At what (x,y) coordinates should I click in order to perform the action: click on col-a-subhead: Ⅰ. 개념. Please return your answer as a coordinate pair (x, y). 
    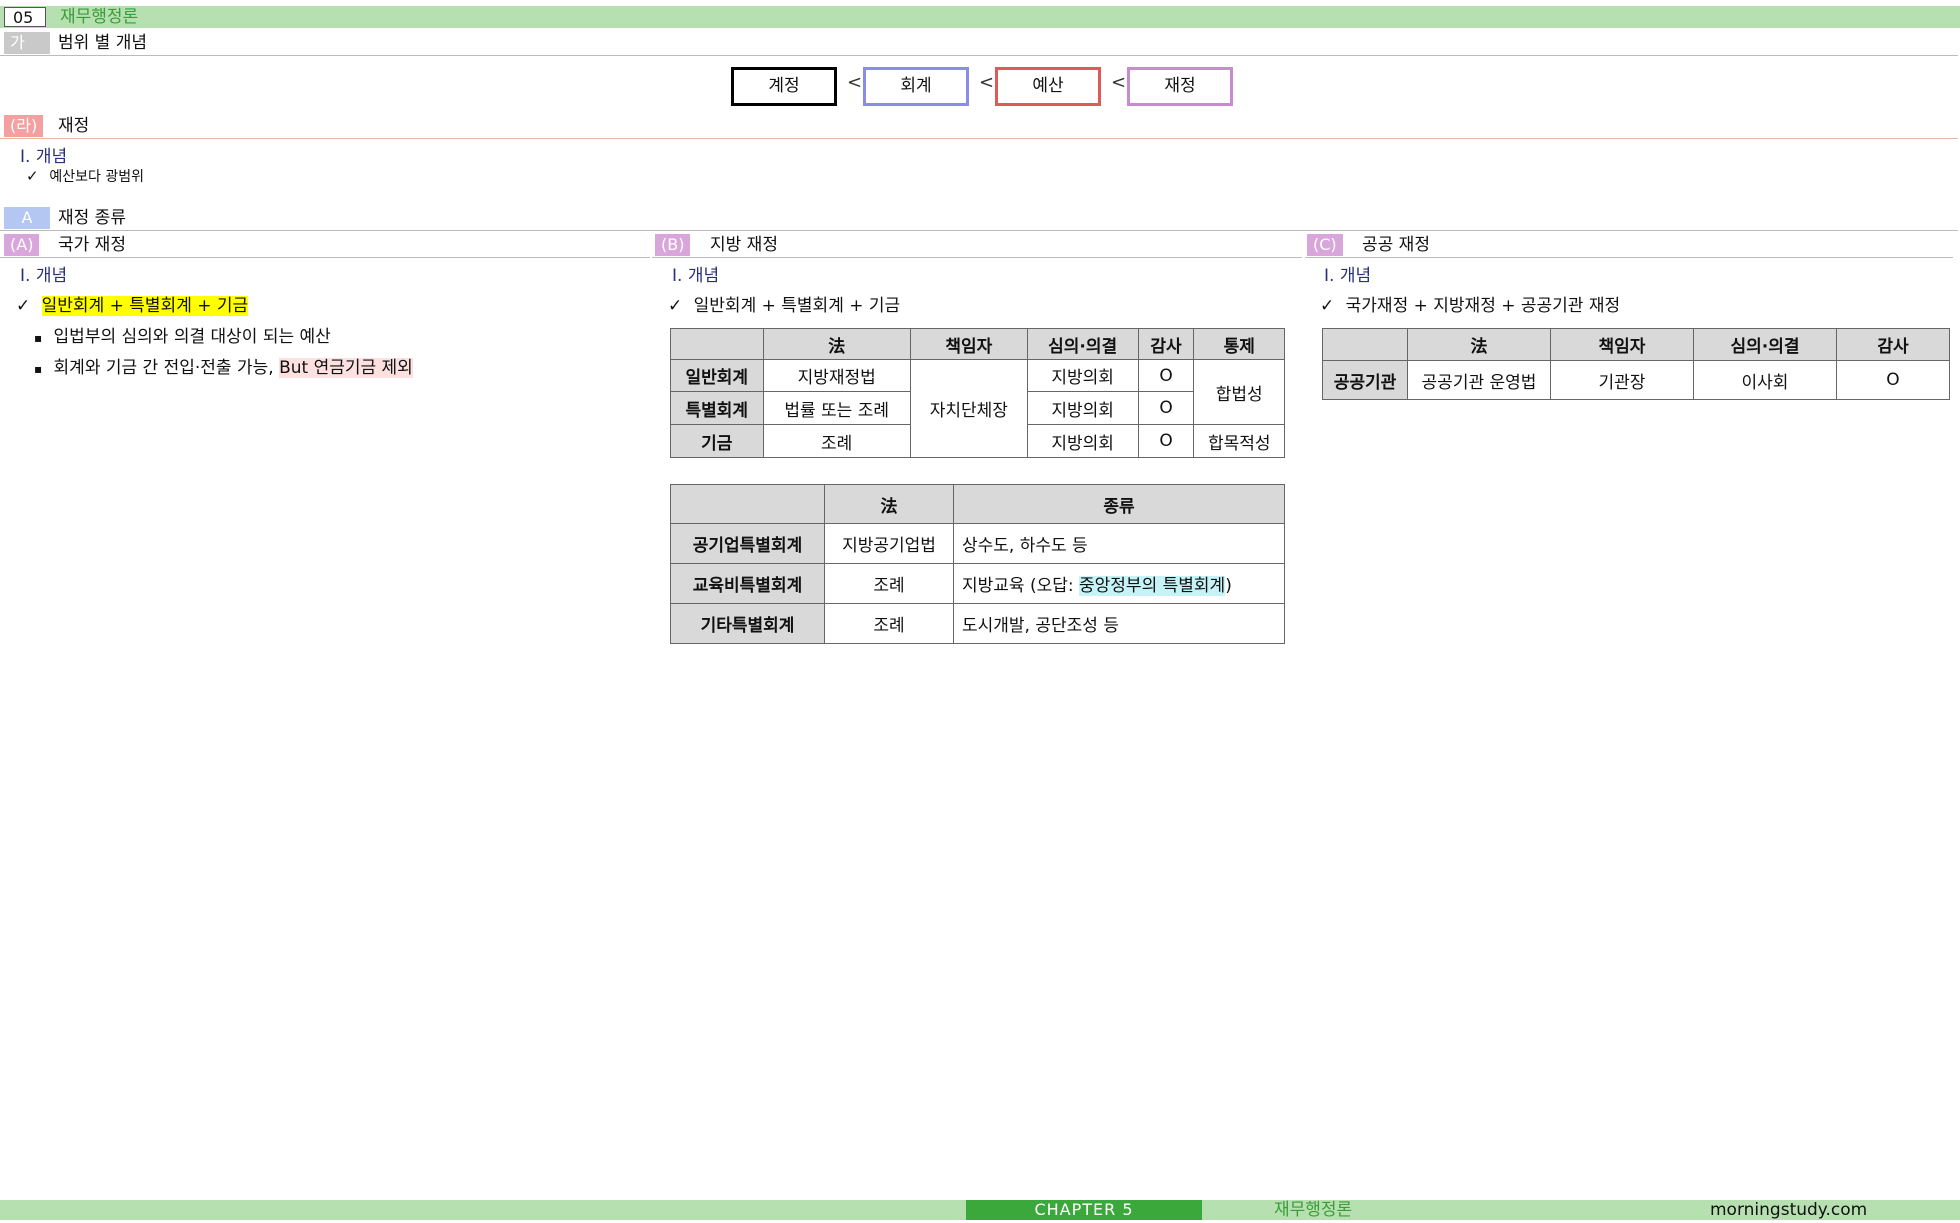
    Looking at the image, I should click on (44, 276).